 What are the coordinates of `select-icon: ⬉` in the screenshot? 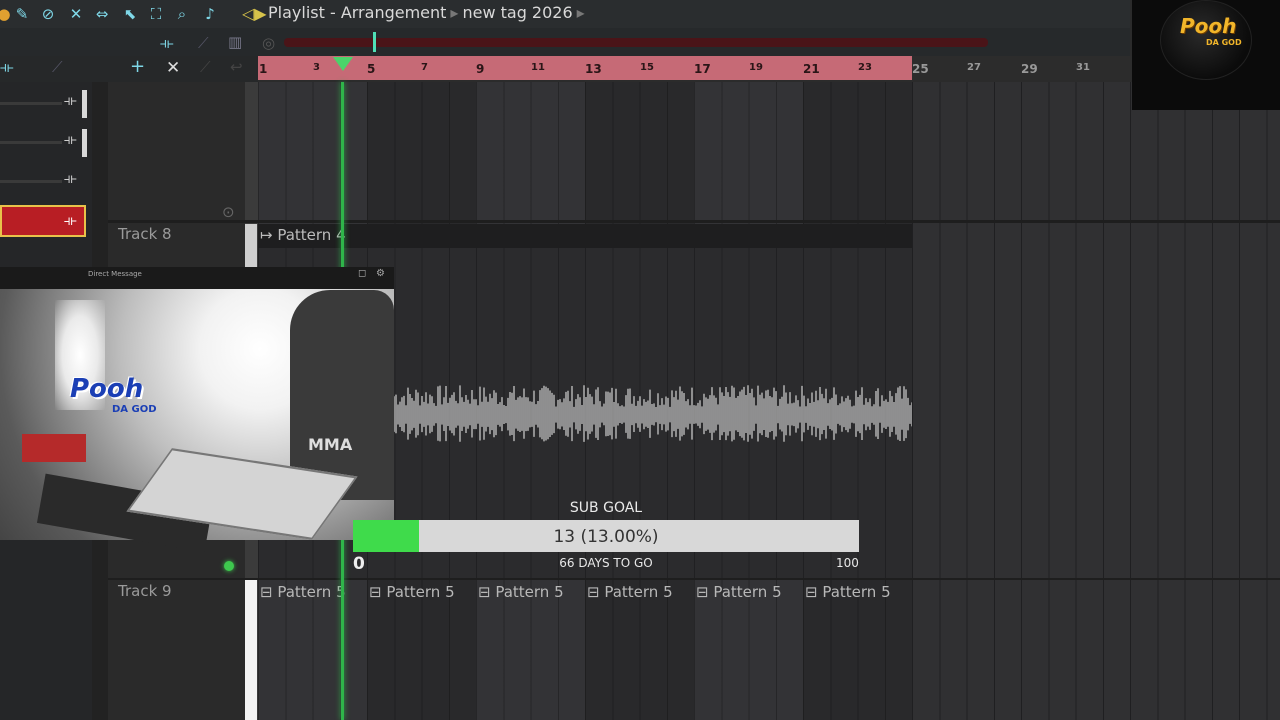 It's located at (130, 14).